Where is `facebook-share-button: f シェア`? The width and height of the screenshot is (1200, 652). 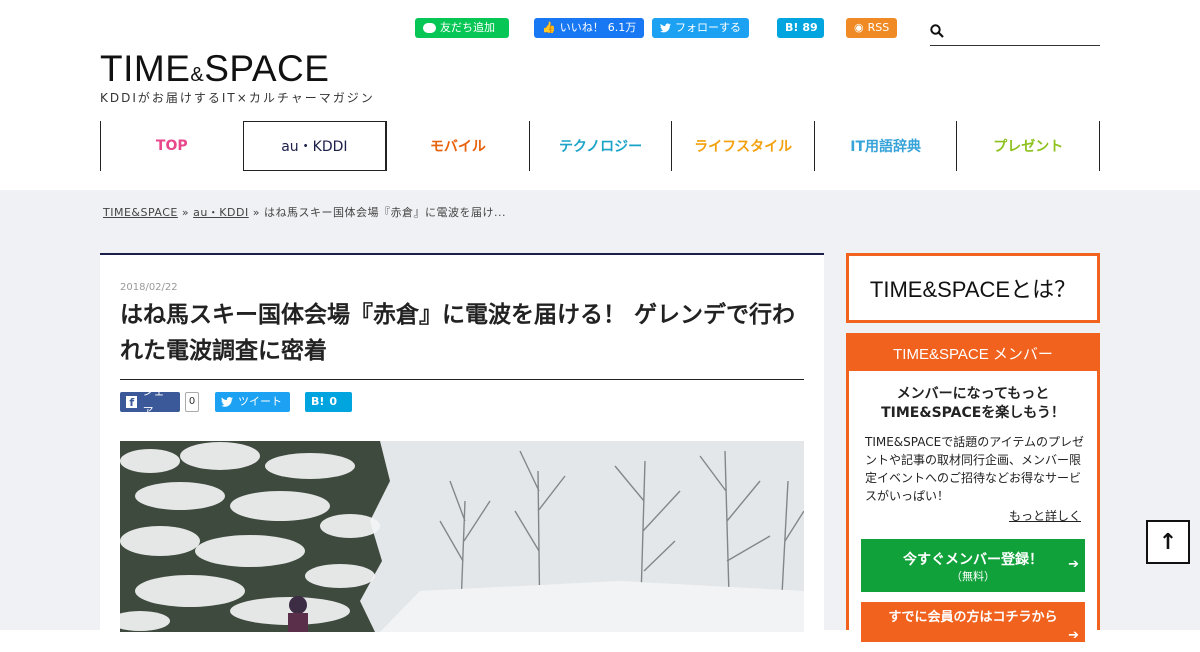 facebook-share-button: f シェア is located at coordinates (150, 401).